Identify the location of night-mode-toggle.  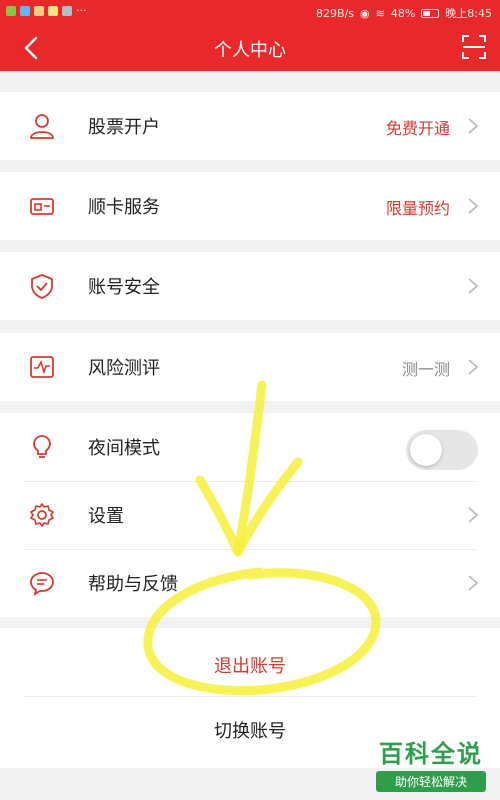
(442, 450).